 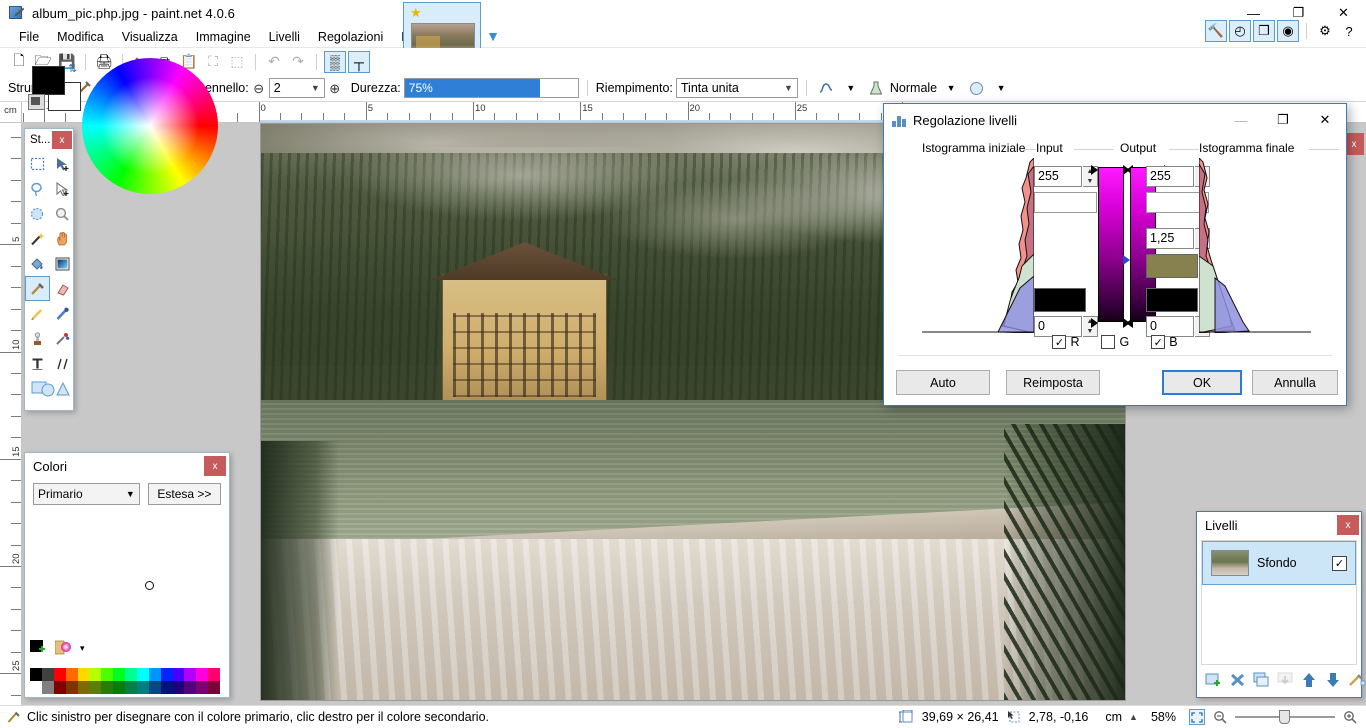 What do you see at coordinates (1309, 680) in the screenshot?
I see `move-layer-up-icon` at bounding box center [1309, 680].